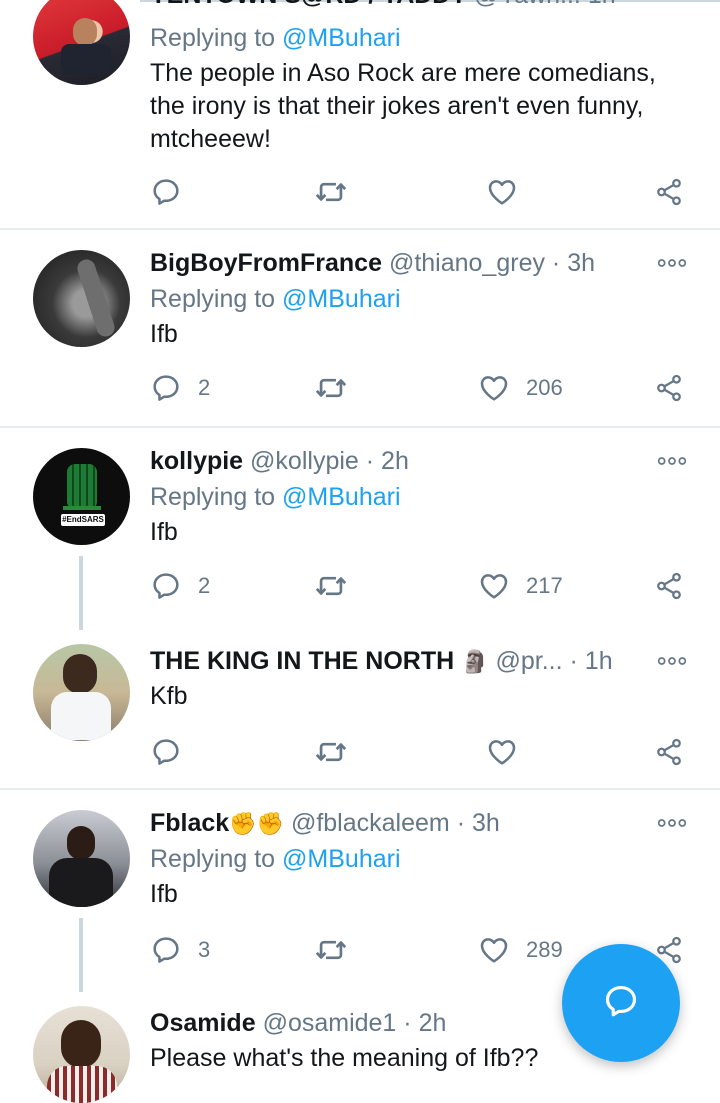 This screenshot has width=720, height=1103. I want to click on avatar-head, so click(81, 843).